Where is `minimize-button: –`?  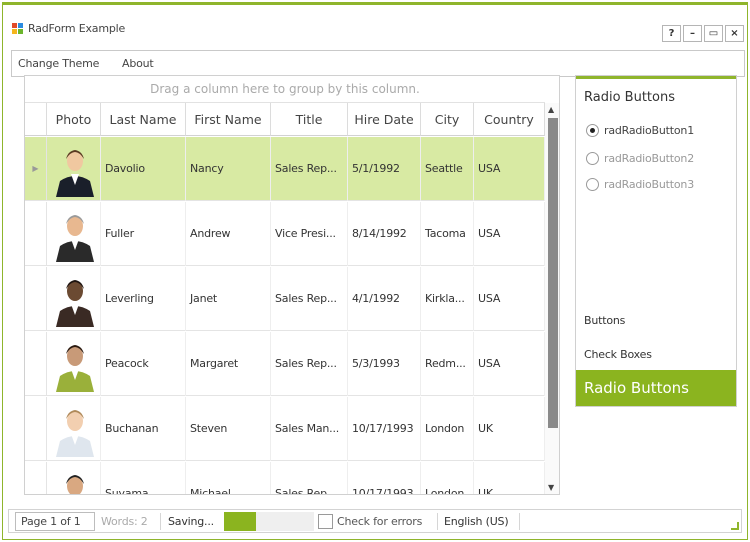
minimize-button: – is located at coordinates (692, 33).